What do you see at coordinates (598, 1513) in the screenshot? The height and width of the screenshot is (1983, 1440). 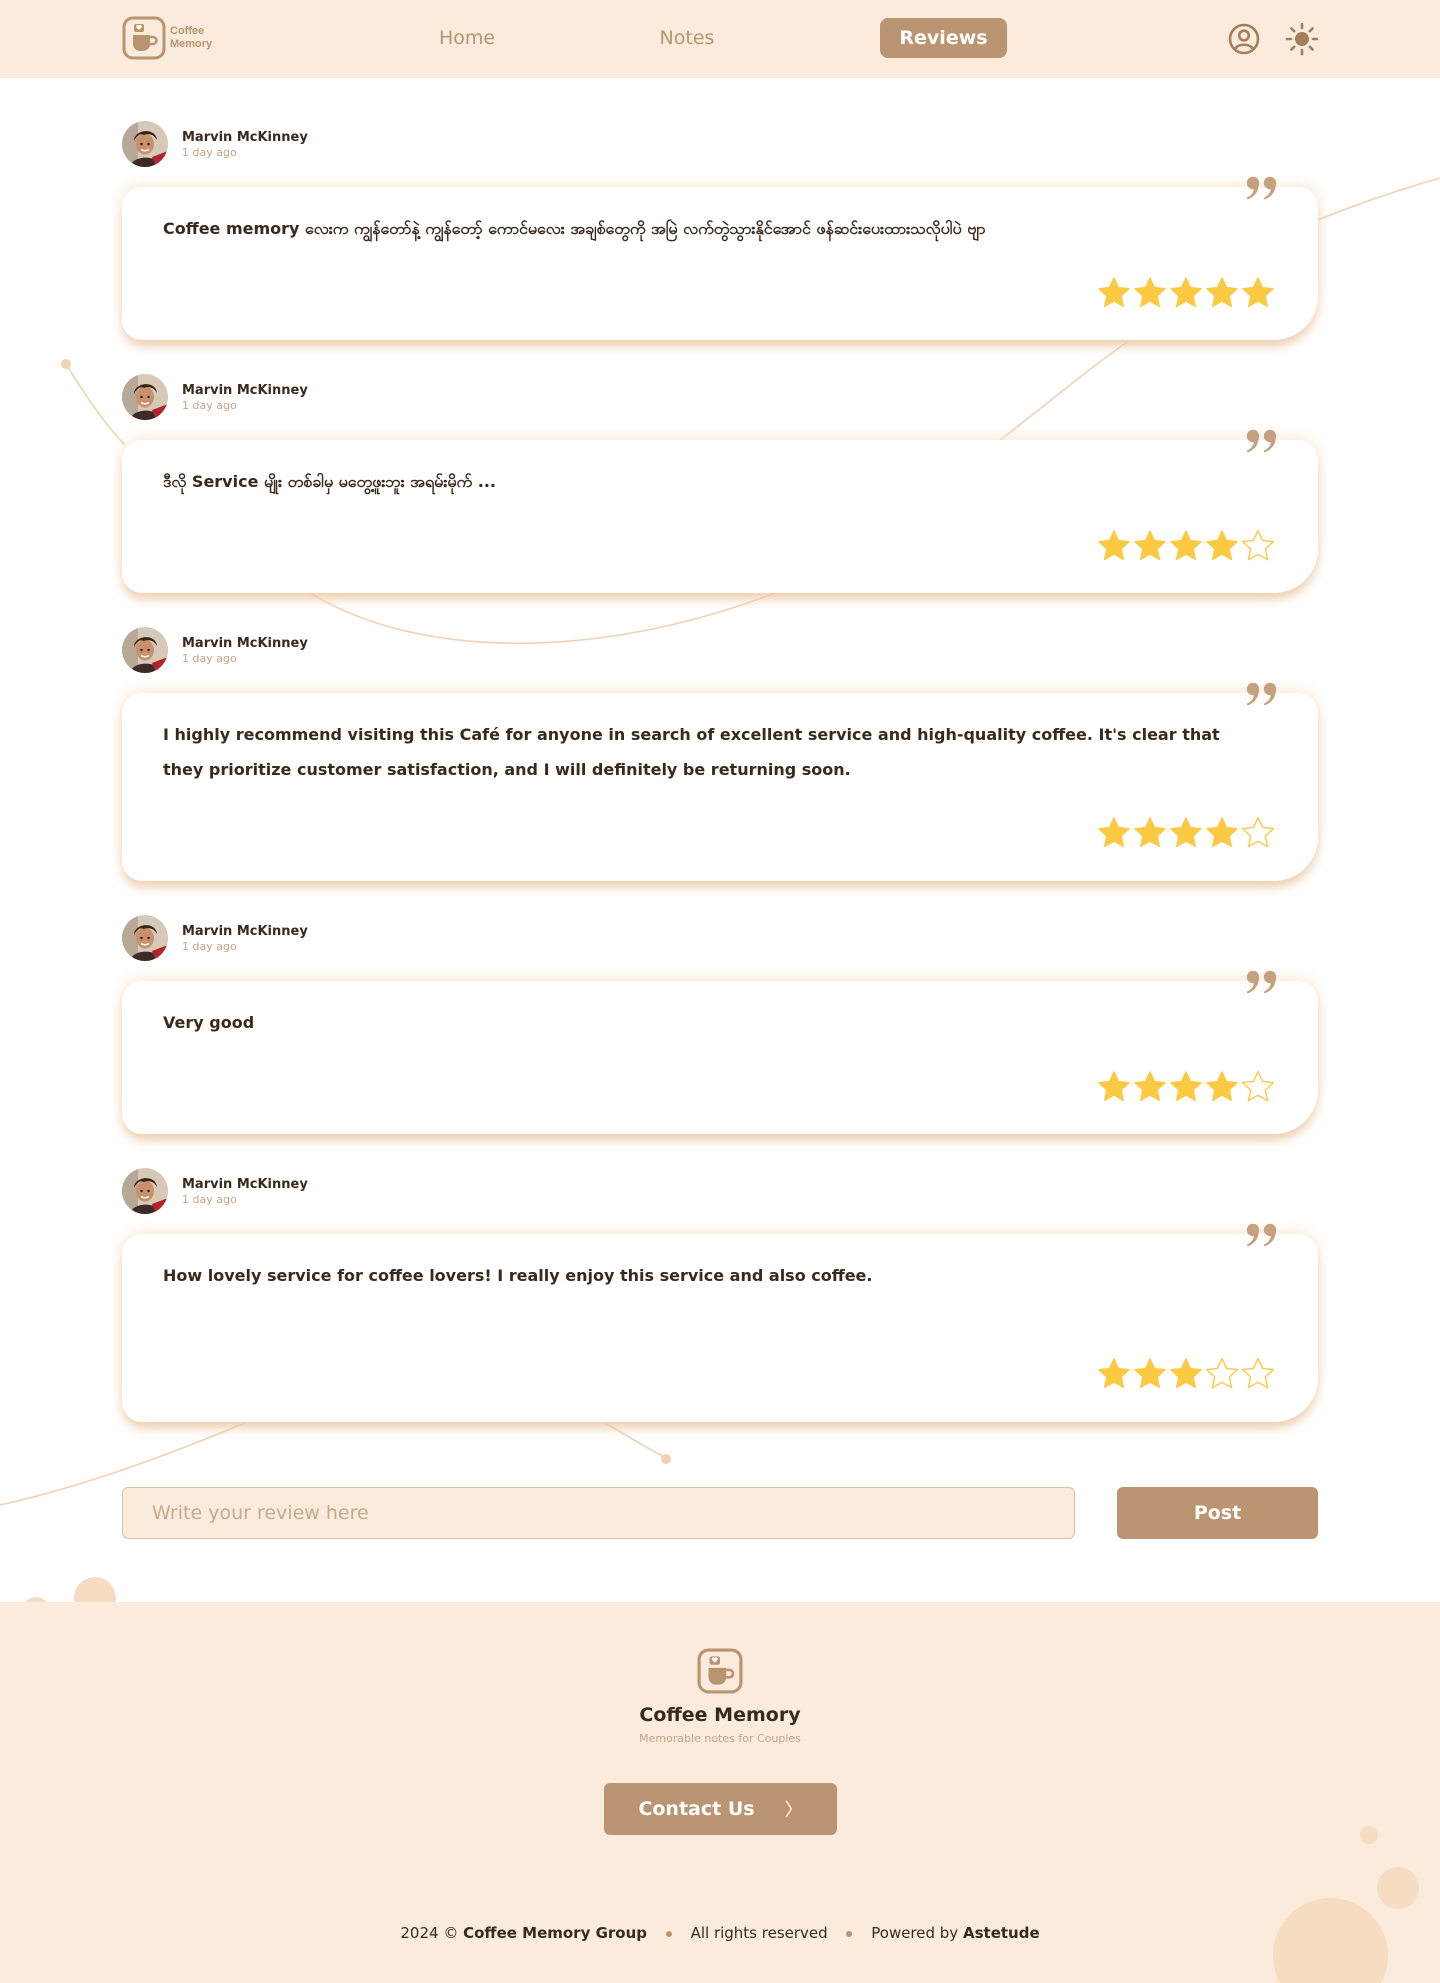 I see `review-input` at bounding box center [598, 1513].